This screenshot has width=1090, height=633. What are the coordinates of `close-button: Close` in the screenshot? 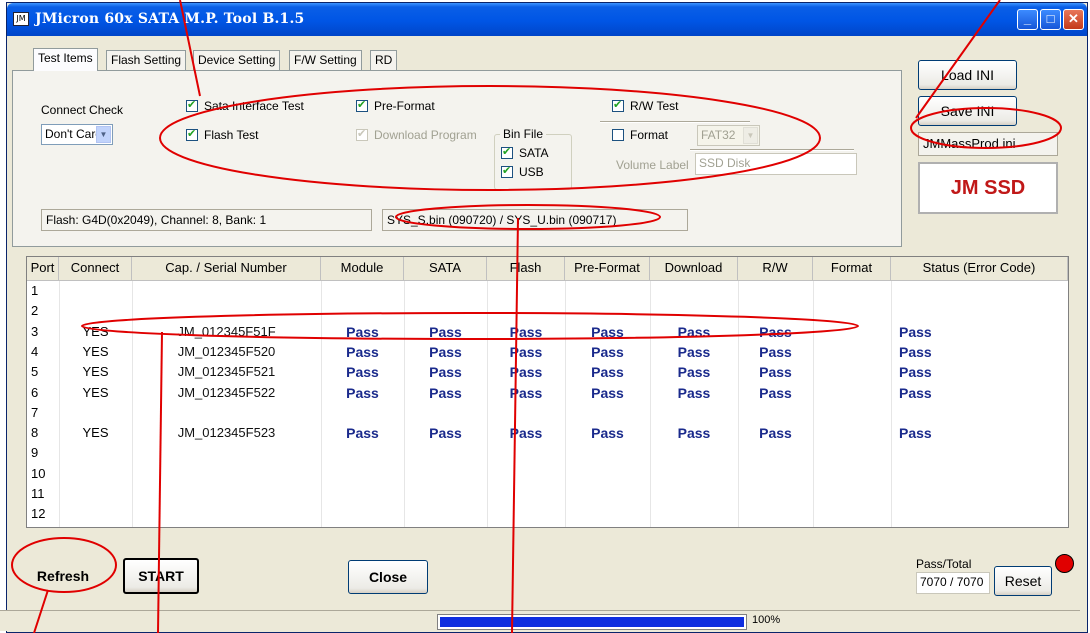 It's located at (388, 577).